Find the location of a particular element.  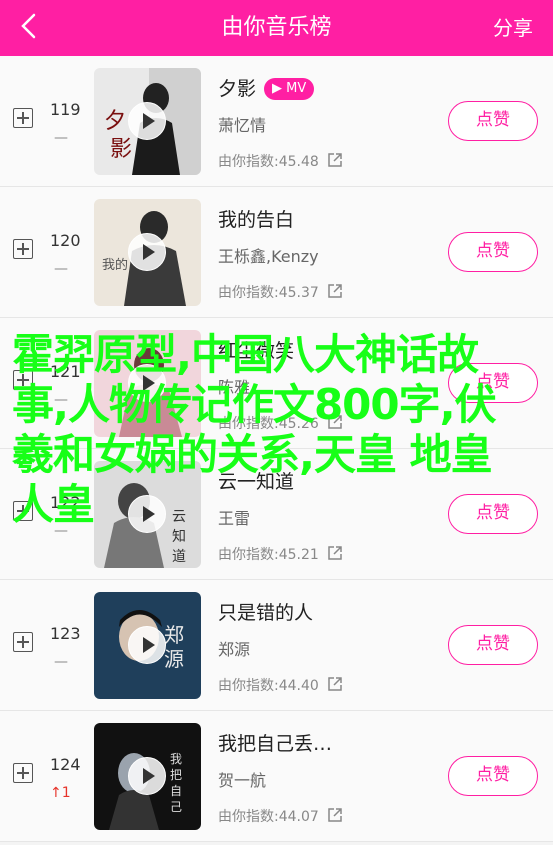

album-cover: 郑 源 is located at coordinates (147, 645).